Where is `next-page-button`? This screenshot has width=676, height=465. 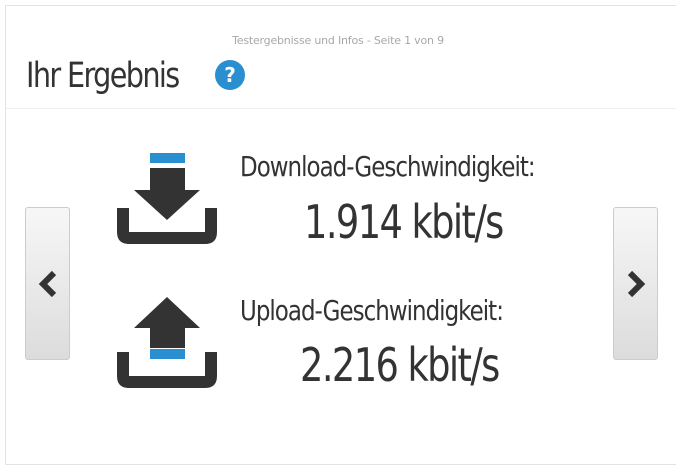
next-page-button is located at coordinates (635, 283).